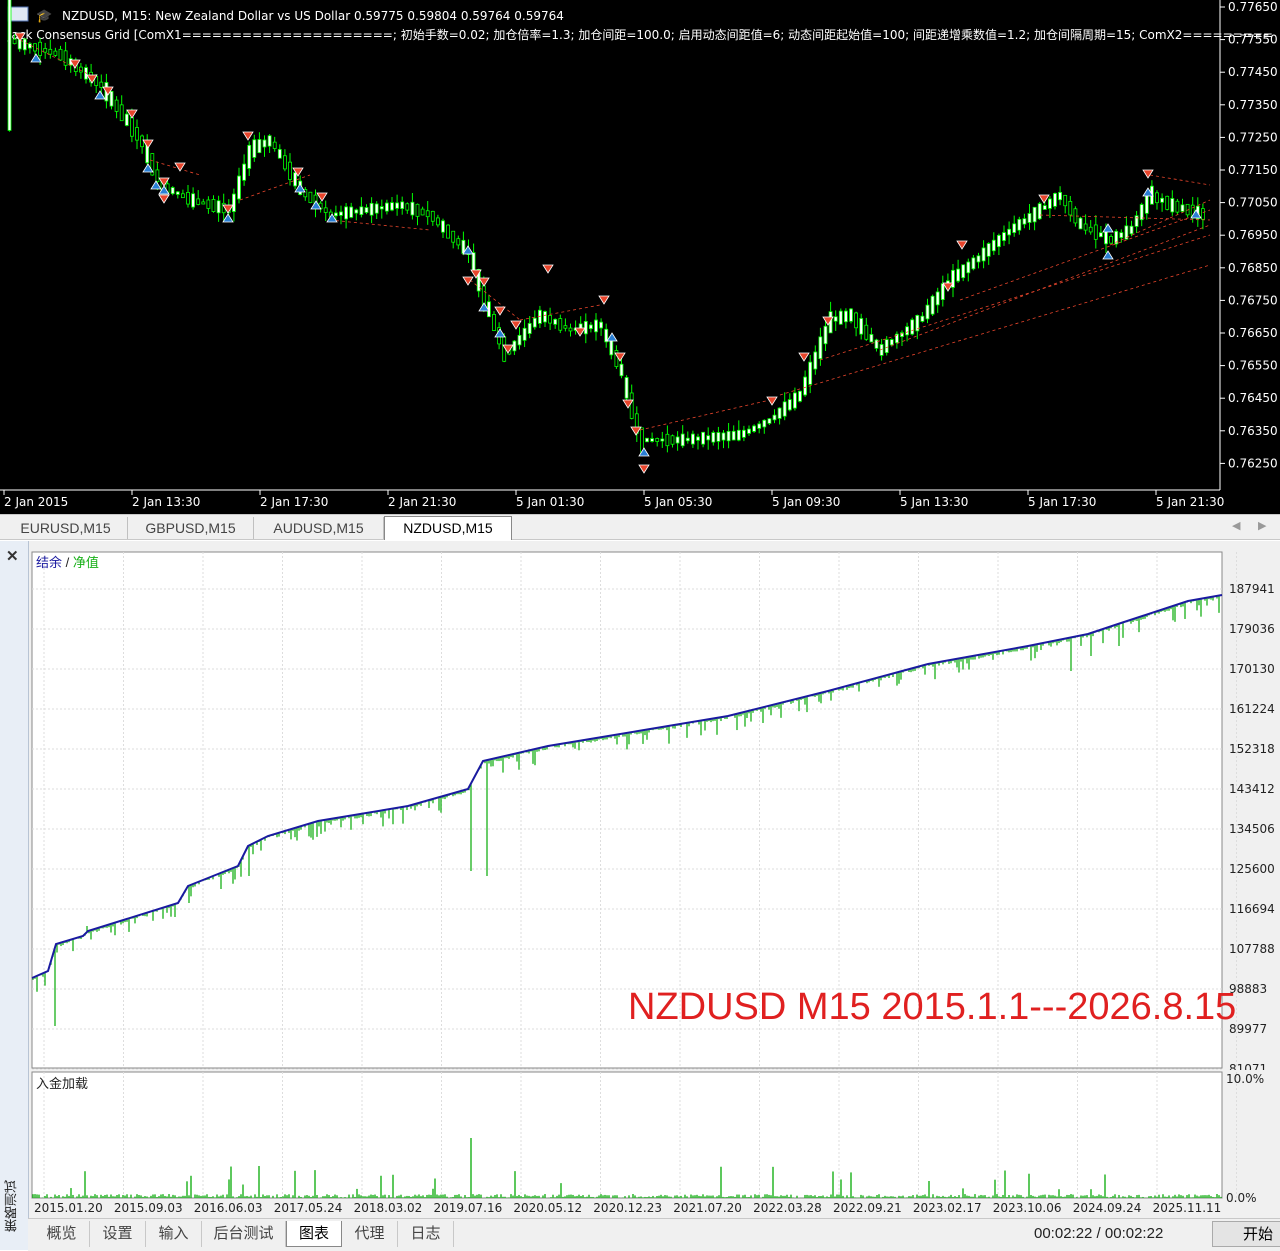 This screenshot has width=1280, height=1251. What do you see at coordinates (66, 528) in the screenshot?
I see `tab-eurusd: EURUSD,M15` at bounding box center [66, 528].